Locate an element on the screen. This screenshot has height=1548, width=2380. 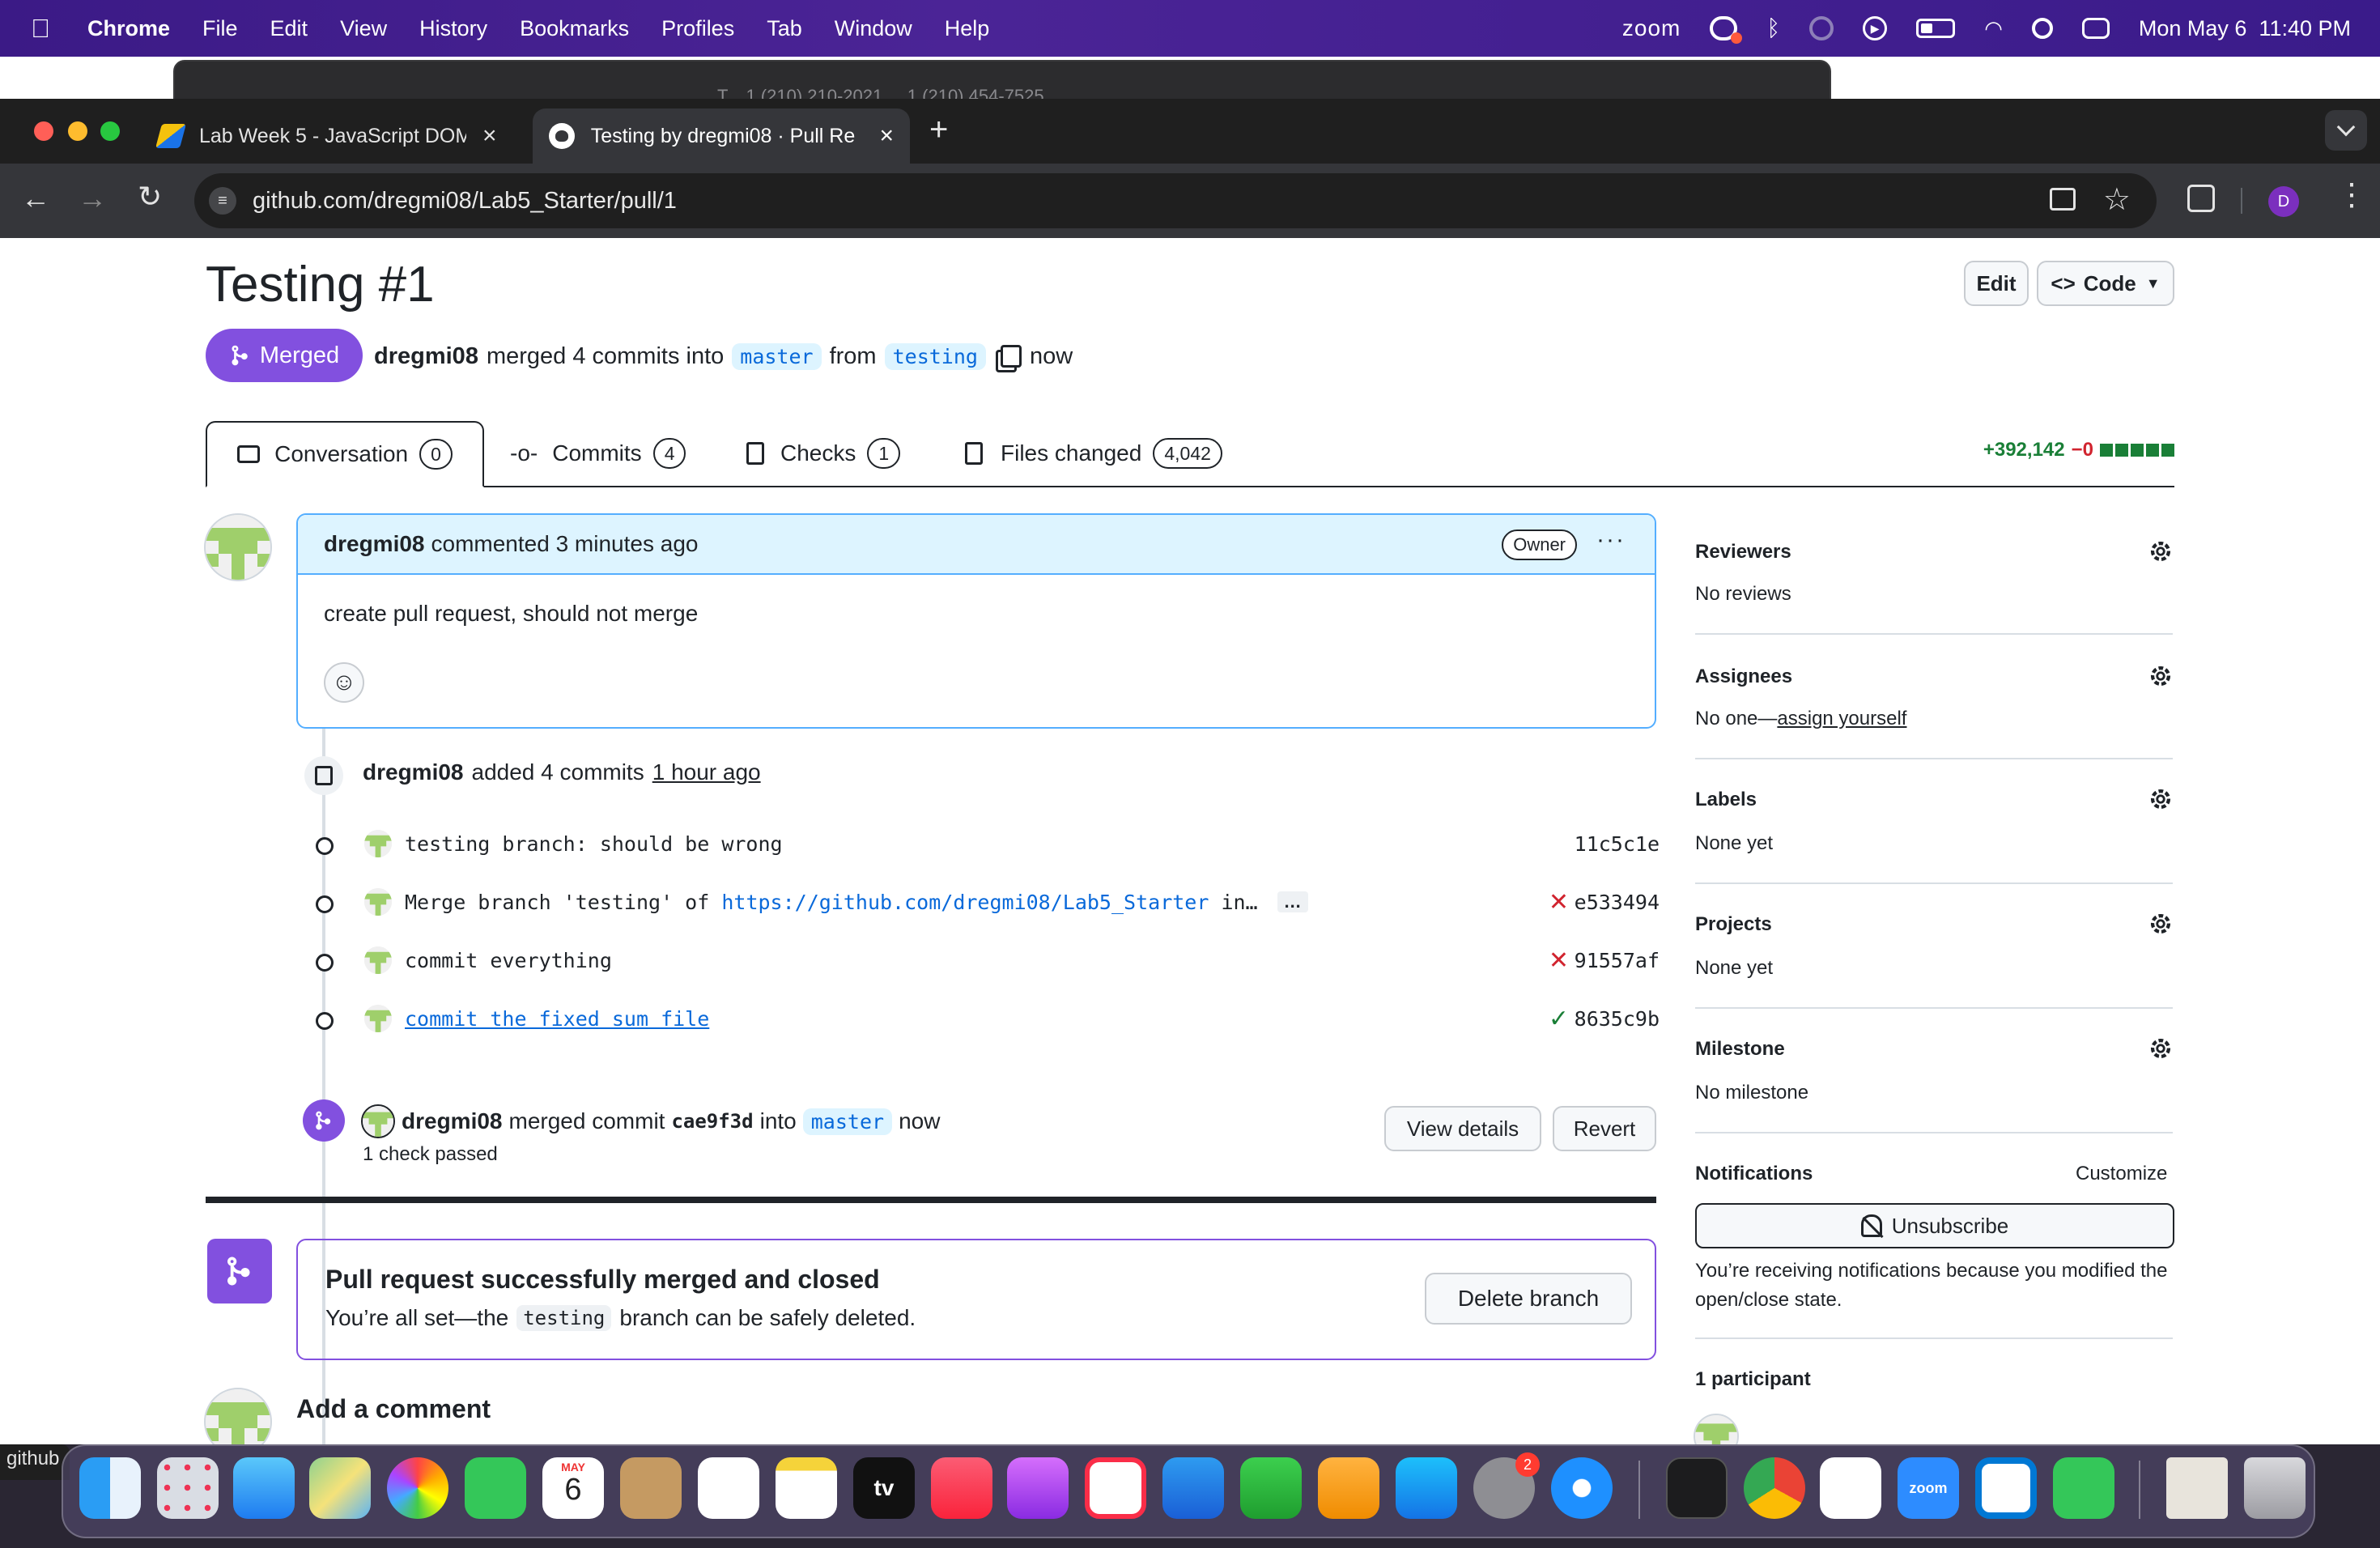
commit-message-link: https://github.com/dregmi08/Lab5_Starter is located at coordinates (965, 903).